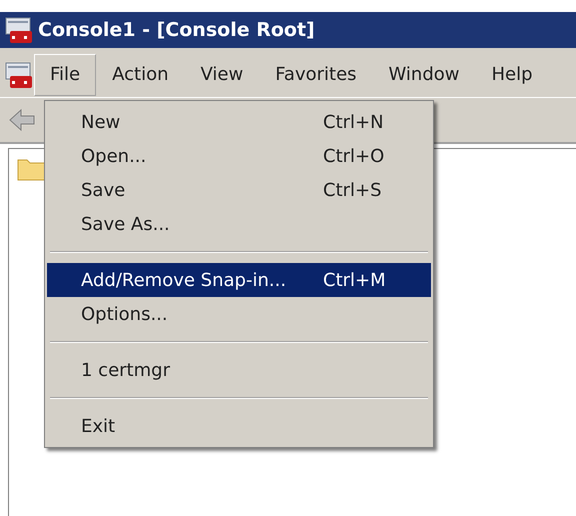 The height and width of the screenshot is (516, 576). I want to click on menu-item: Window, so click(424, 75).